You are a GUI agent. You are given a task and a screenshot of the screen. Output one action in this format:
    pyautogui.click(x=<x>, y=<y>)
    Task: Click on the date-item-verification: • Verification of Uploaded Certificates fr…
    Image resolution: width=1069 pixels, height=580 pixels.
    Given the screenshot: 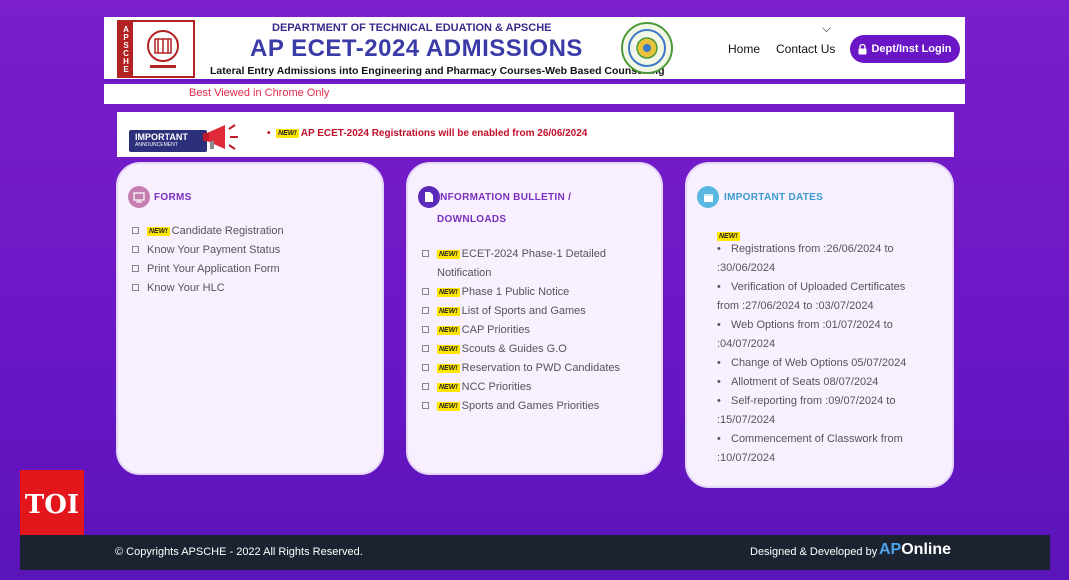 What is the action you would take?
    pyautogui.click(x=811, y=296)
    